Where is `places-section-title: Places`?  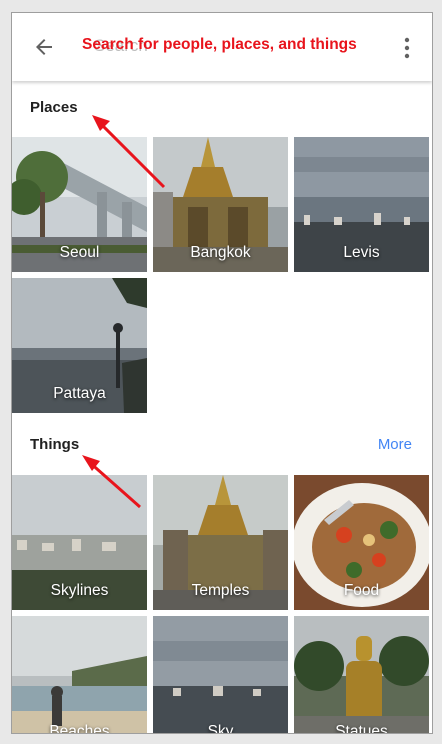 places-section-title: Places is located at coordinates (54, 107).